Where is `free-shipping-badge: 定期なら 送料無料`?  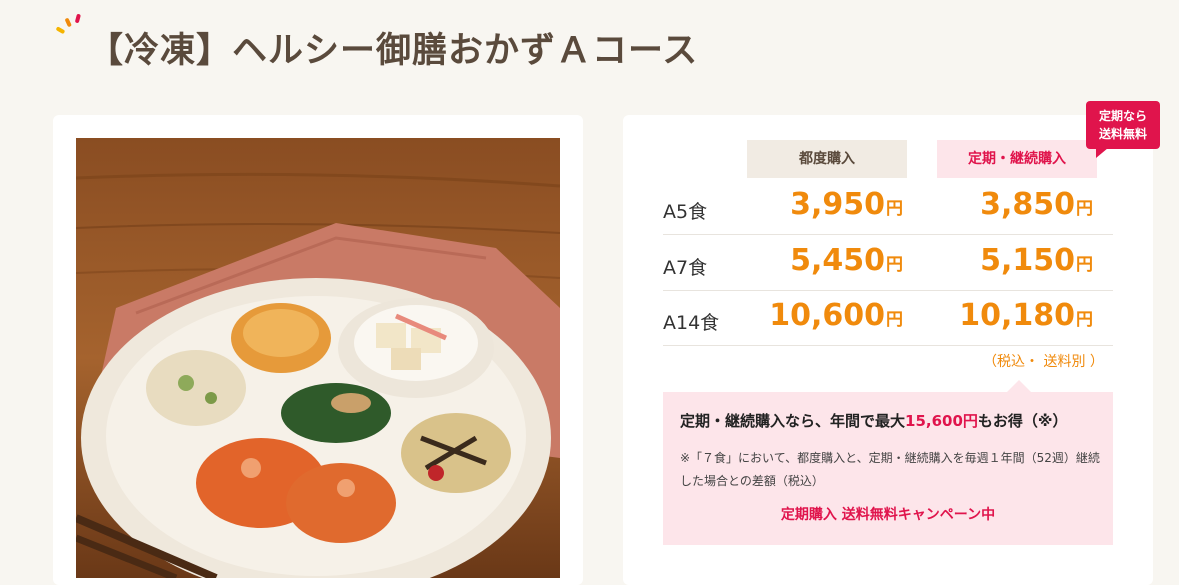 free-shipping-badge: 定期なら 送料無料 is located at coordinates (1123, 129).